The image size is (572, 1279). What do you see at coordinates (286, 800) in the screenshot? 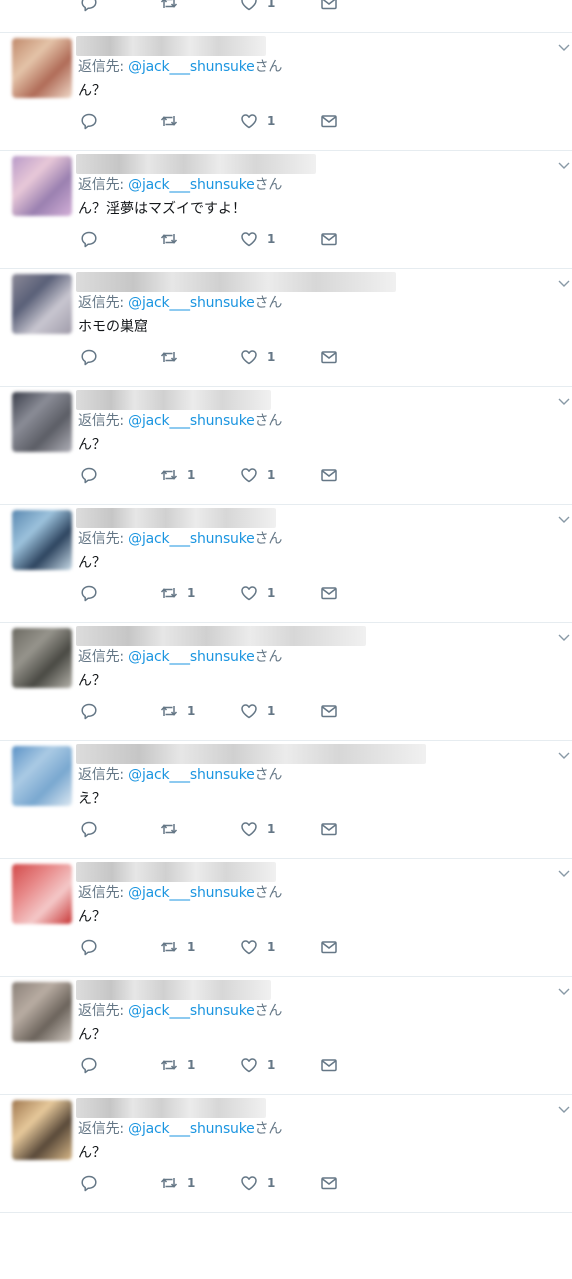
I see `tweet-item: 返信先: @jack___shunsukeさん え？ 1` at bounding box center [286, 800].